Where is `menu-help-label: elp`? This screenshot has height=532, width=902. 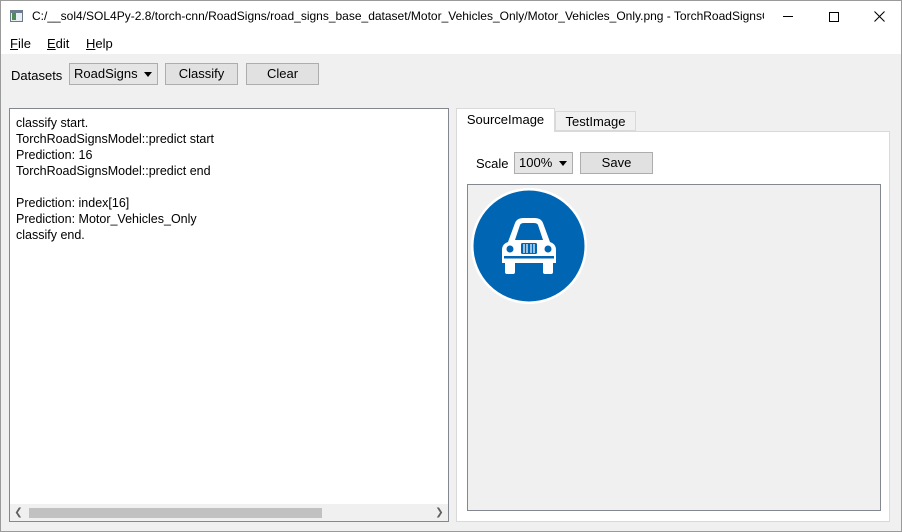
menu-help-label: elp is located at coordinates (104, 43).